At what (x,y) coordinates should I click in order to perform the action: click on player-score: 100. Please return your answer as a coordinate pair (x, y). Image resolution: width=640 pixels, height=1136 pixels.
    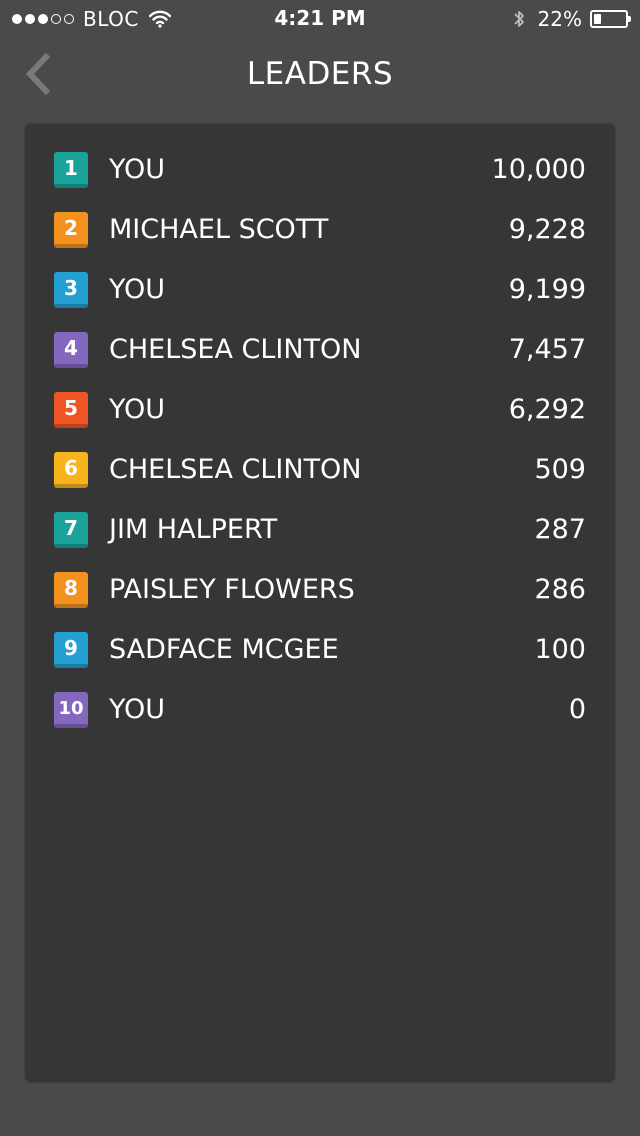
    Looking at the image, I should click on (560, 649).